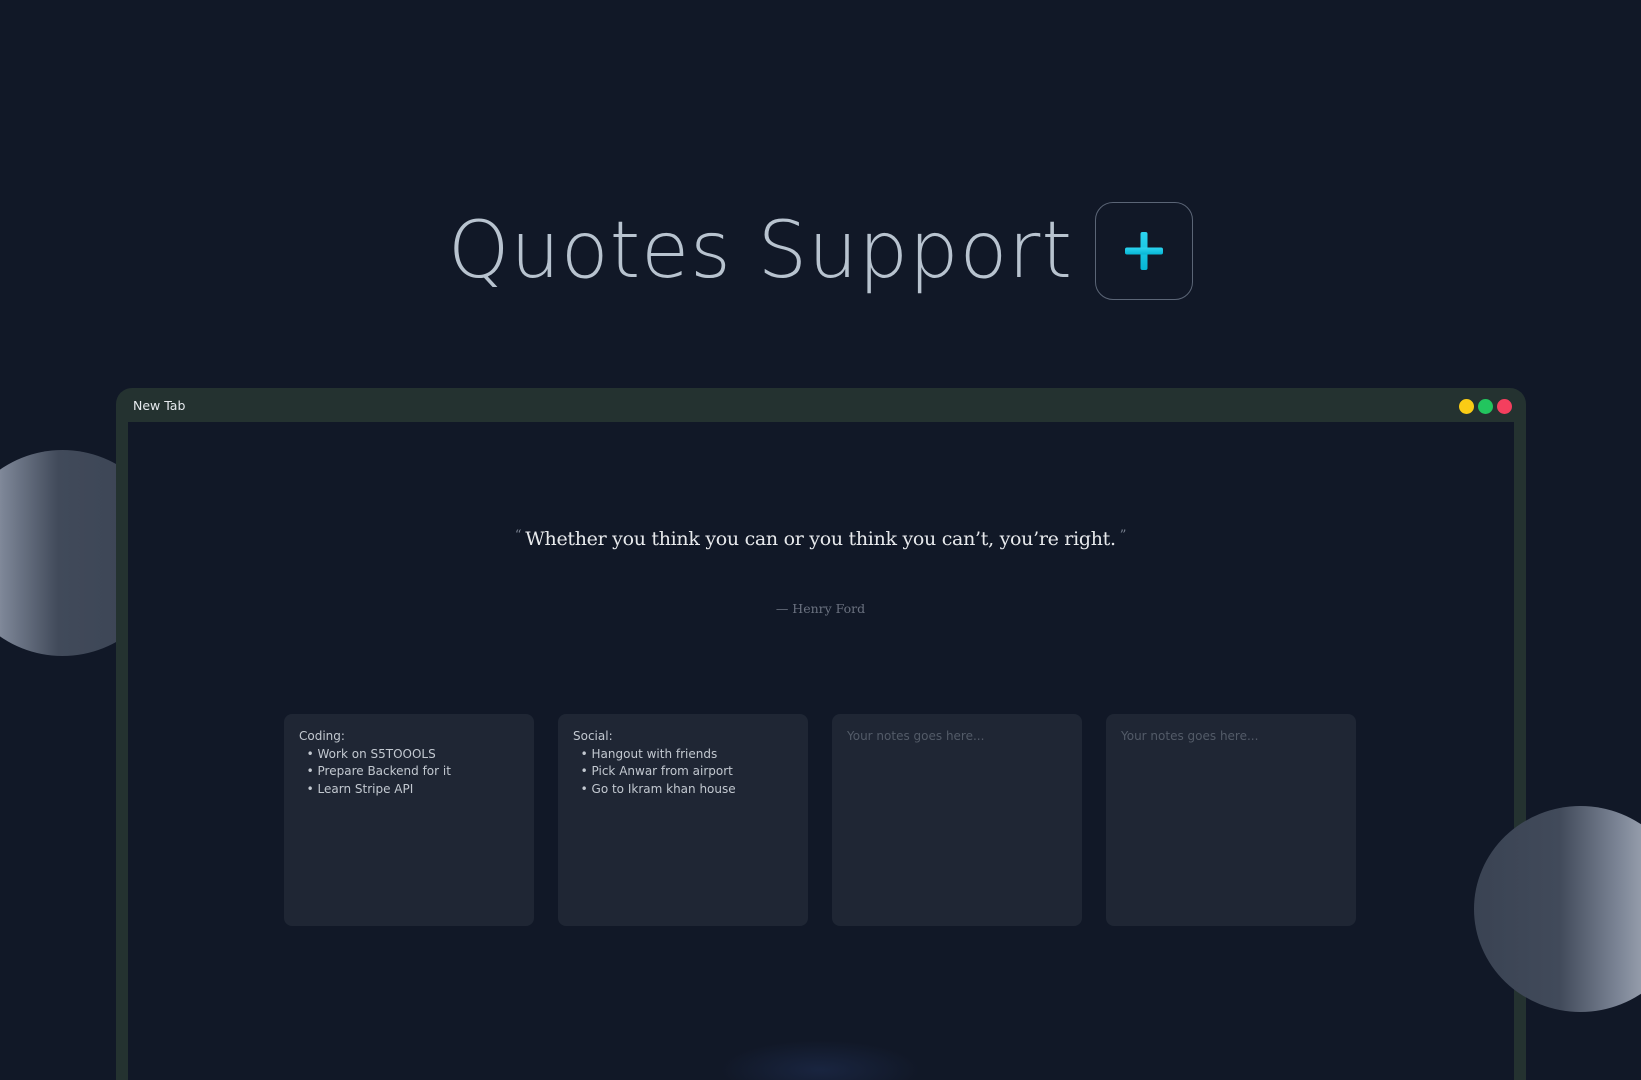 This screenshot has height=1080, width=1641. I want to click on hero-heading: Quotes Support, so click(820, 251).